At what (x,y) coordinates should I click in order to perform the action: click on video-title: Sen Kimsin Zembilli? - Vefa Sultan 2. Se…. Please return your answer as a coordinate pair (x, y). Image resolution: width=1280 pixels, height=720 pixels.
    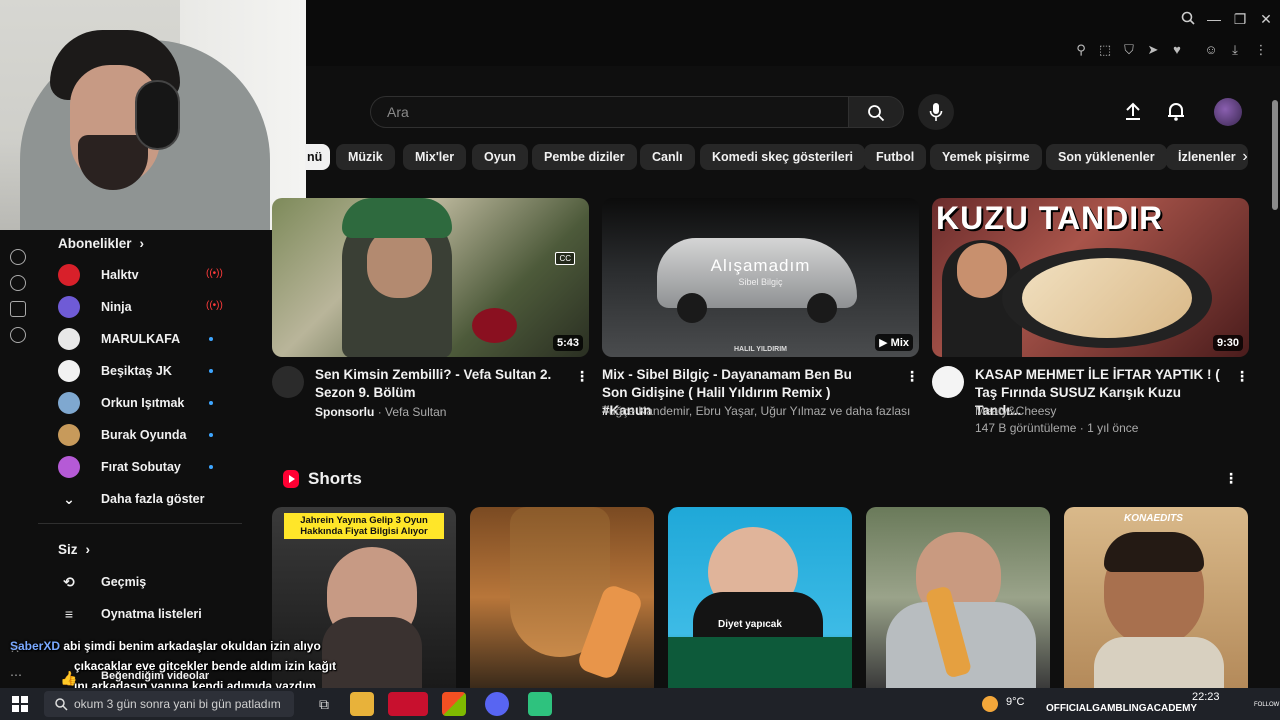
    Looking at the image, I should click on (440, 384).